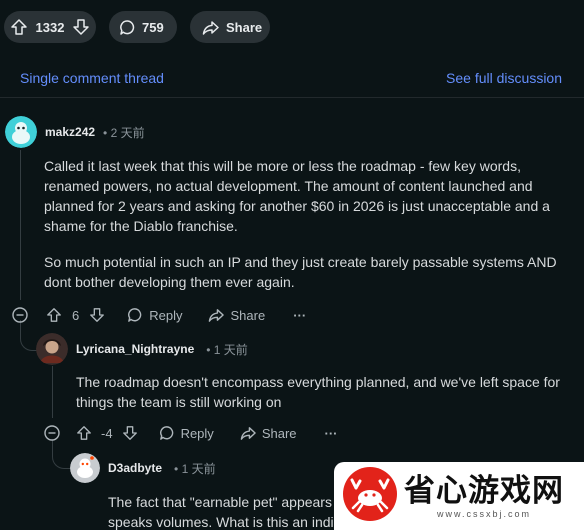 The height and width of the screenshot is (530, 584). Describe the element at coordinates (292, 97) in the screenshot. I see `divider` at that location.